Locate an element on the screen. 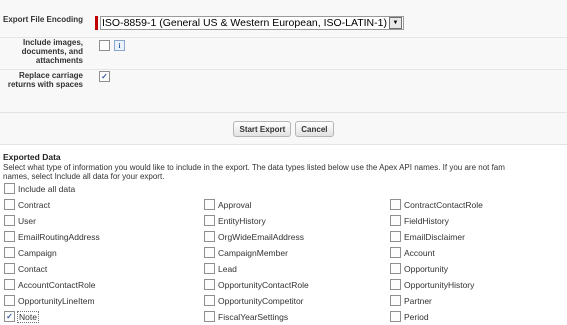 This screenshot has width=567, height=325. exported-data-option: CampaignMember is located at coordinates (246, 252).